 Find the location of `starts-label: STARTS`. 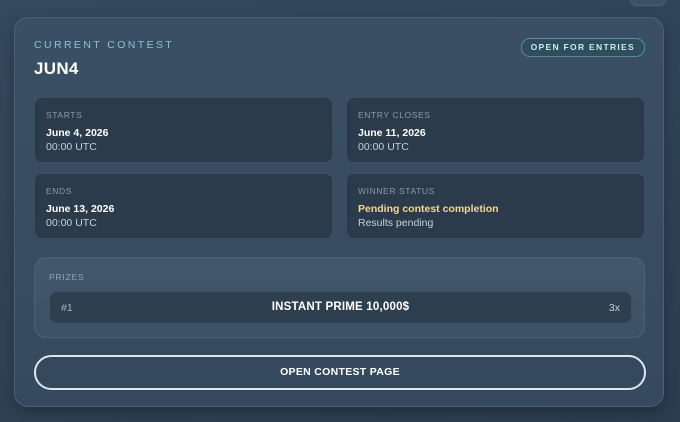

starts-label: STARTS is located at coordinates (64, 115).